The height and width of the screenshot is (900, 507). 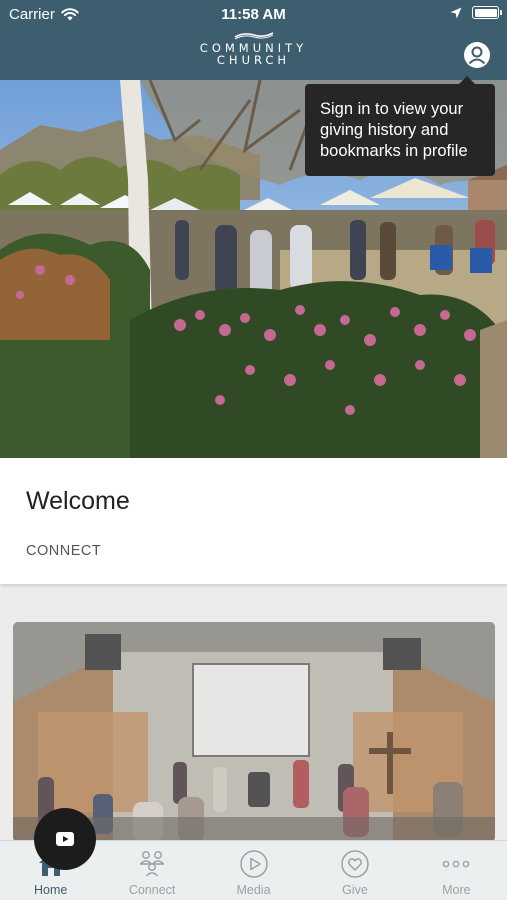 What do you see at coordinates (51, 890) in the screenshot?
I see `tab-home-label: Home` at bounding box center [51, 890].